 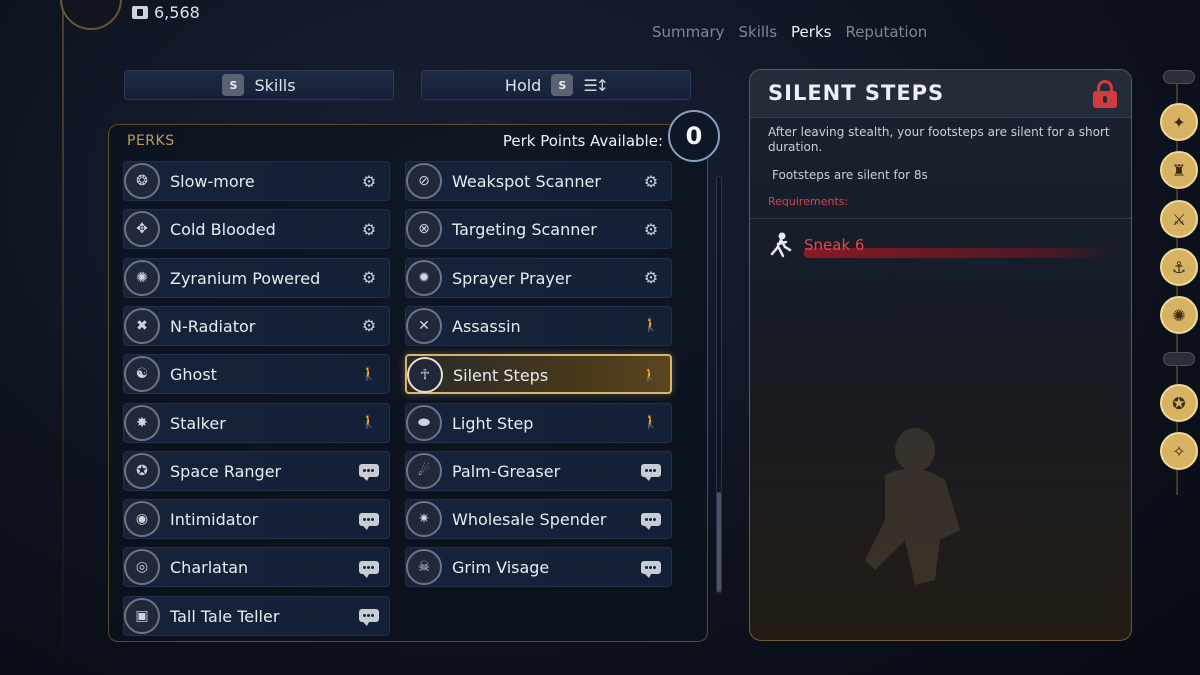 I want to click on perk-emblem-icon: ✖, so click(x=142, y=325).